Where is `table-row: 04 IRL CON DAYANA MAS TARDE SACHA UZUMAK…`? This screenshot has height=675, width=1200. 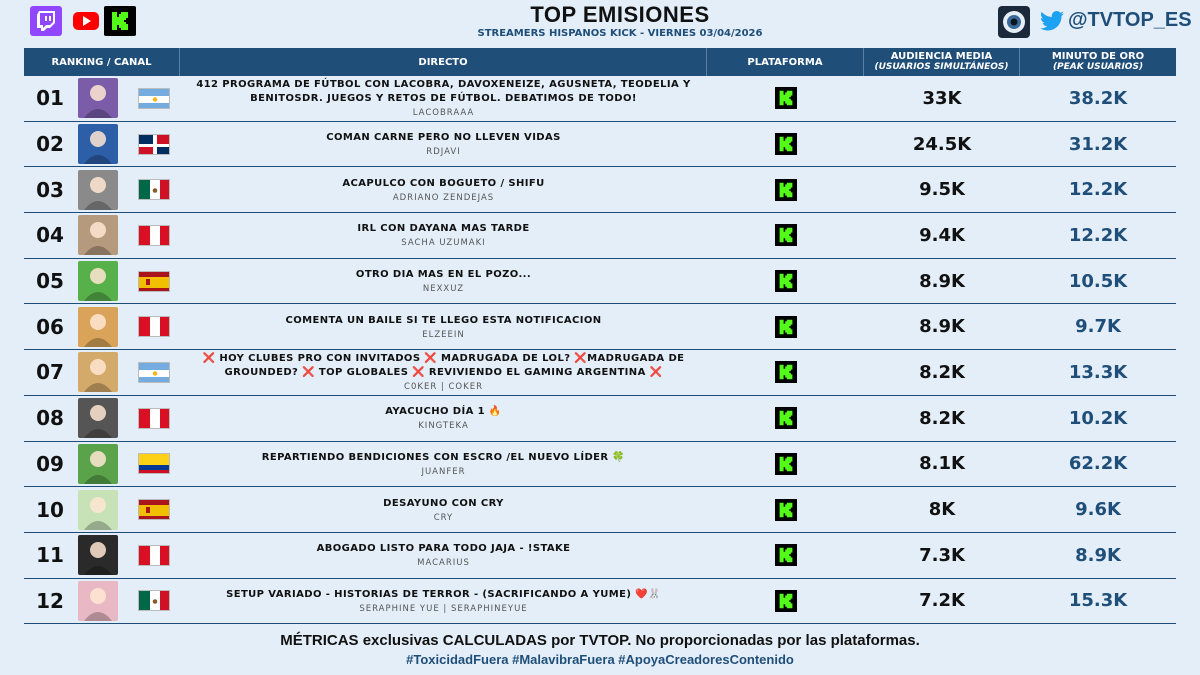 table-row: 04 IRL CON DAYANA MAS TARDE SACHA UZUMAK… is located at coordinates (600, 236).